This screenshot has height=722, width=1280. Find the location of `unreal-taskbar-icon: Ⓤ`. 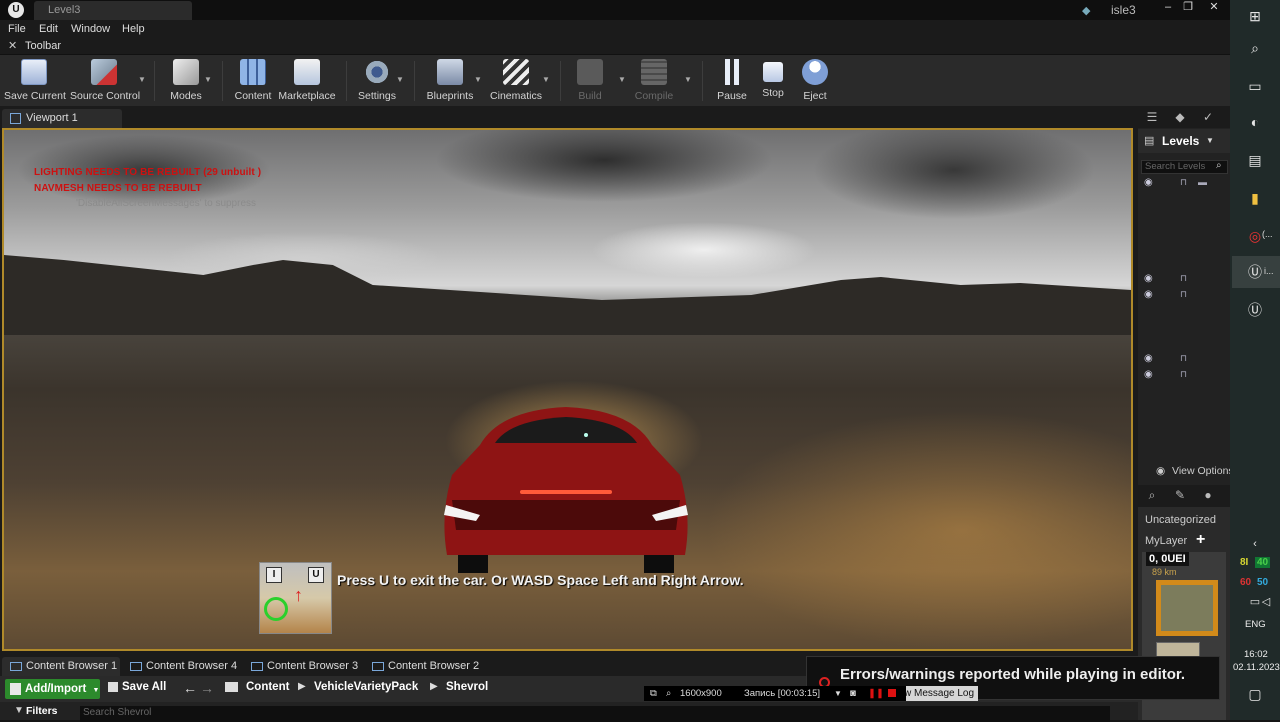

unreal-taskbar-icon: Ⓤ is located at coordinates (1255, 272).